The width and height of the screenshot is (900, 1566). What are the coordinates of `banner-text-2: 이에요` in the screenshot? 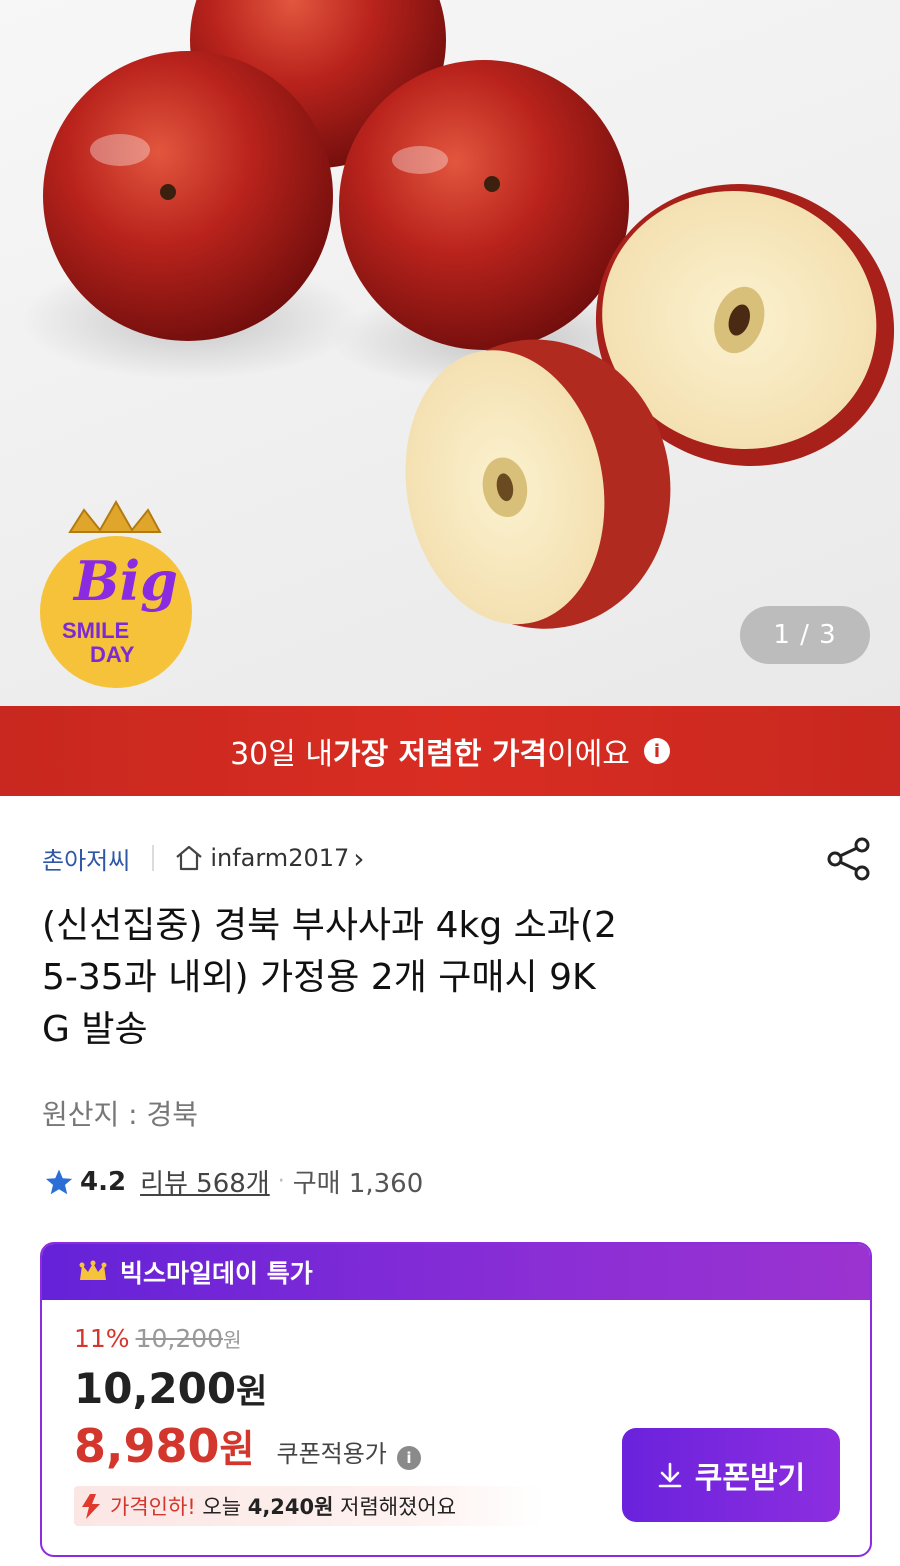 It's located at (588, 754).